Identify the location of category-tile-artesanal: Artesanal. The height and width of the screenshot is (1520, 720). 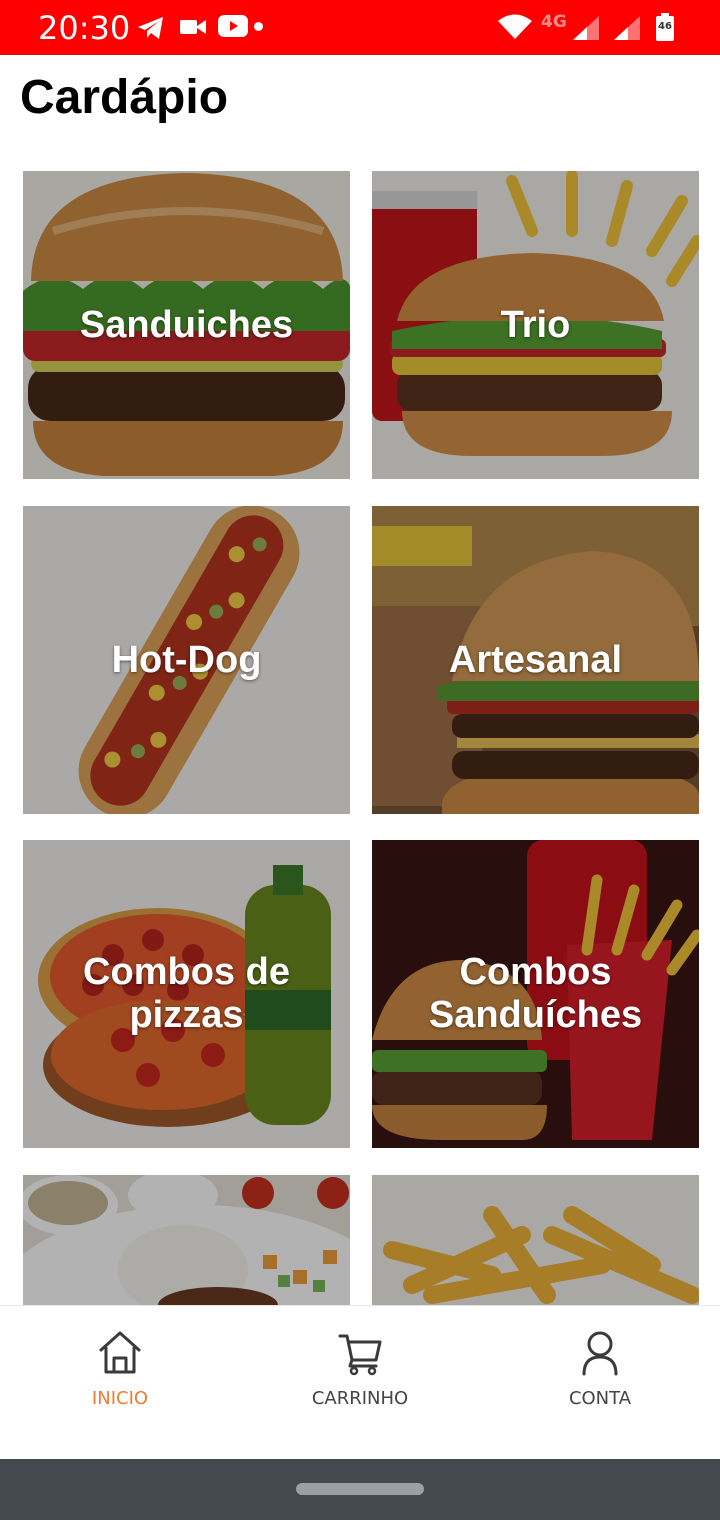
(535, 660).